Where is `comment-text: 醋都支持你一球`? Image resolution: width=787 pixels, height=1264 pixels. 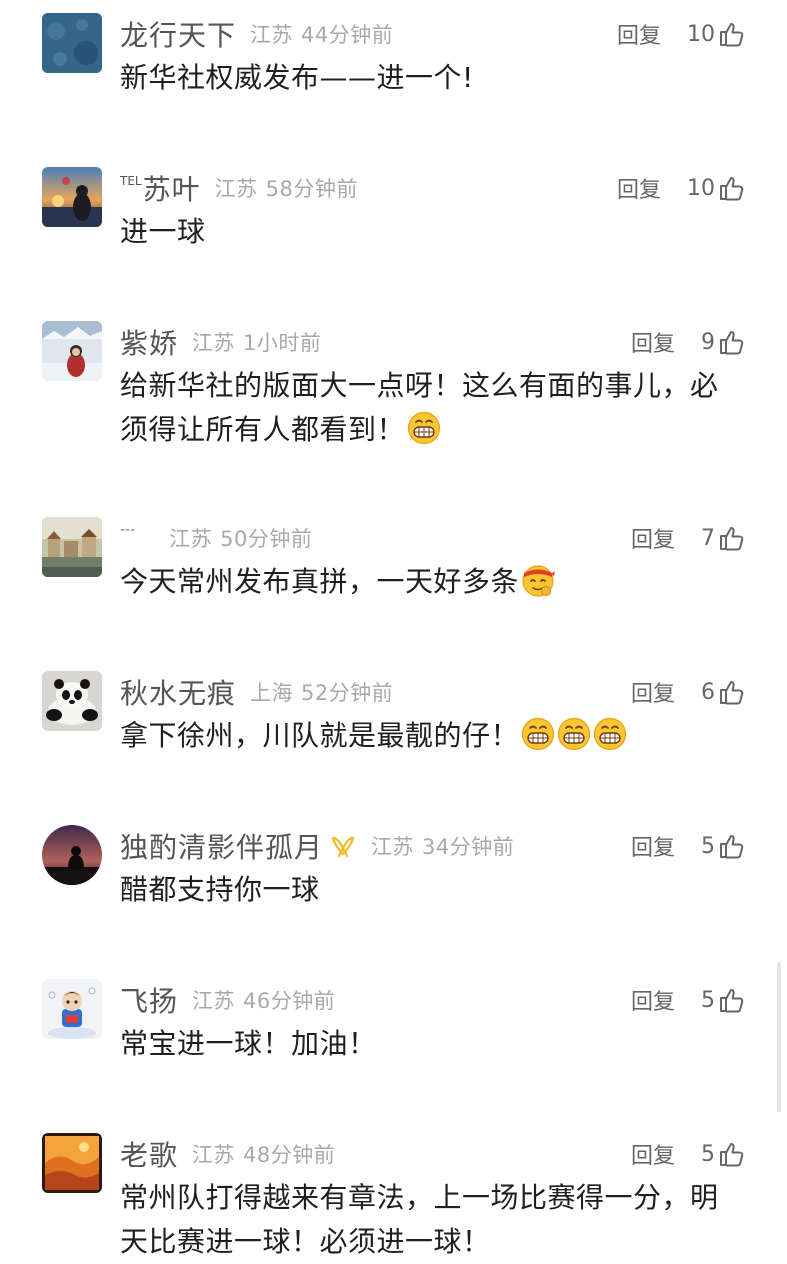 comment-text: 醋都支持你一球 is located at coordinates (430, 890).